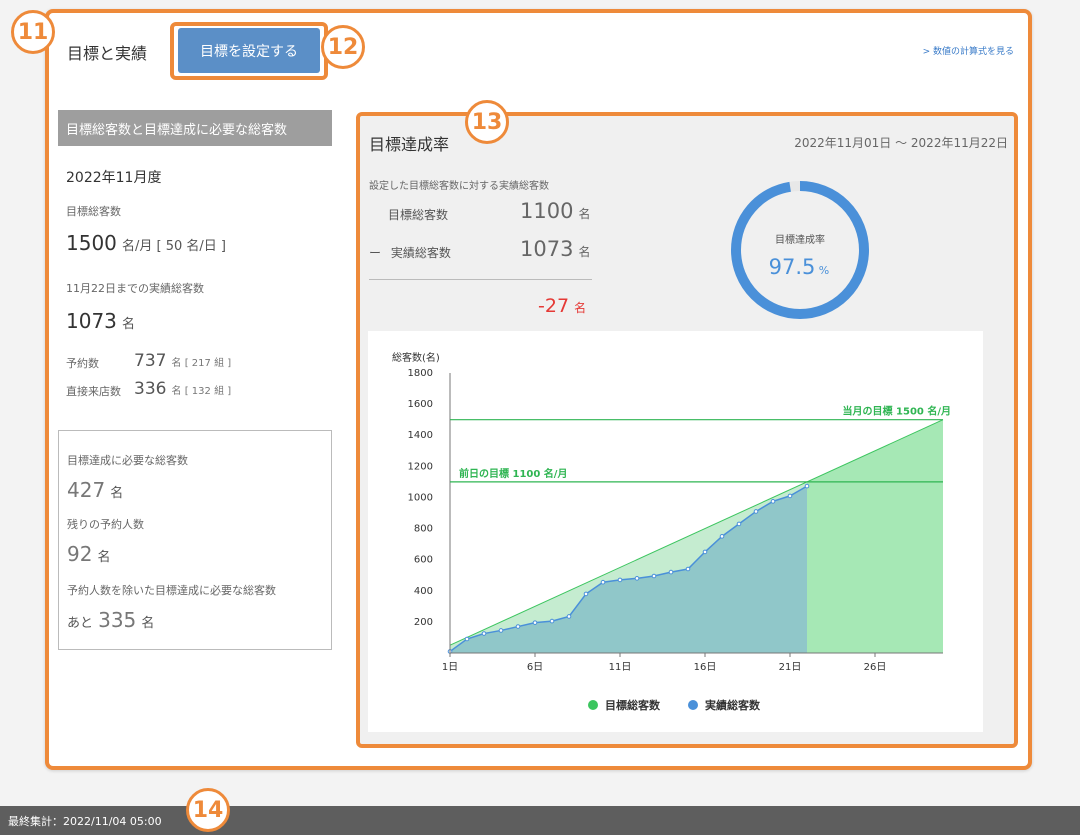 This screenshot has width=1080, height=835. What do you see at coordinates (968, 50) in the screenshot?
I see `calc-formula-link: > 数値の計算式を見る` at bounding box center [968, 50].